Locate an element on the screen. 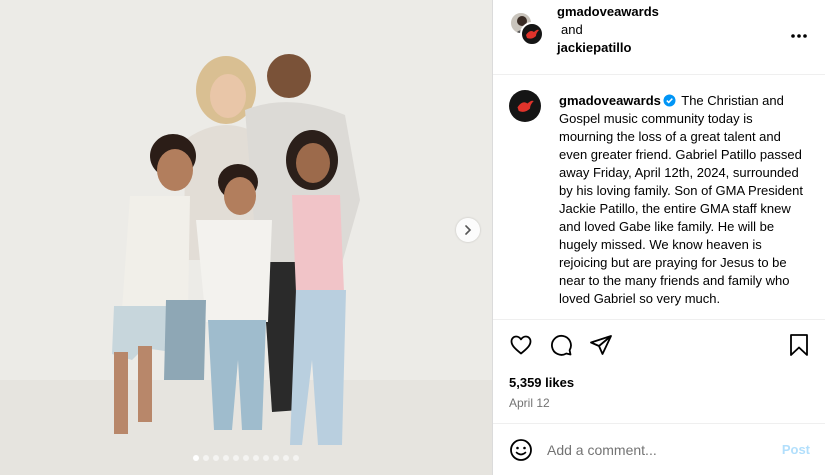  bookmark-icon is located at coordinates (799, 345).